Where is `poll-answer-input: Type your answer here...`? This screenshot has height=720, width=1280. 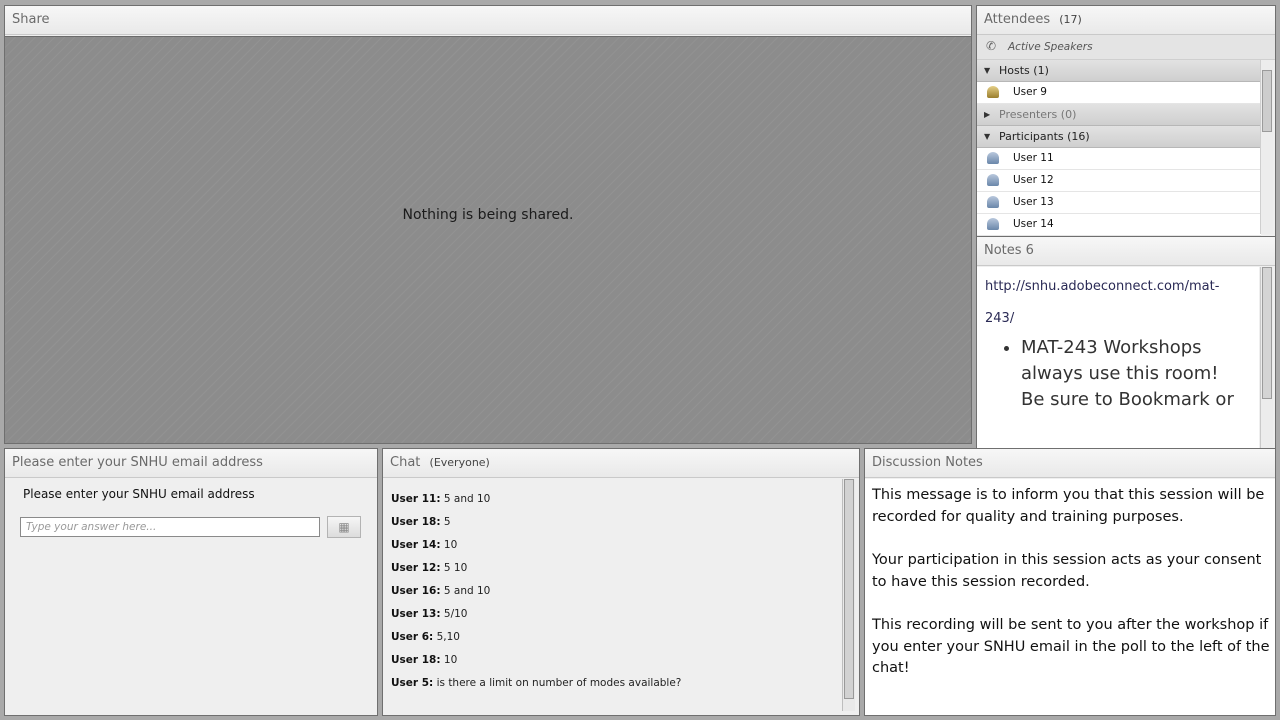
poll-answer-input: Type your answer here... is located at coordinates (170, 527).